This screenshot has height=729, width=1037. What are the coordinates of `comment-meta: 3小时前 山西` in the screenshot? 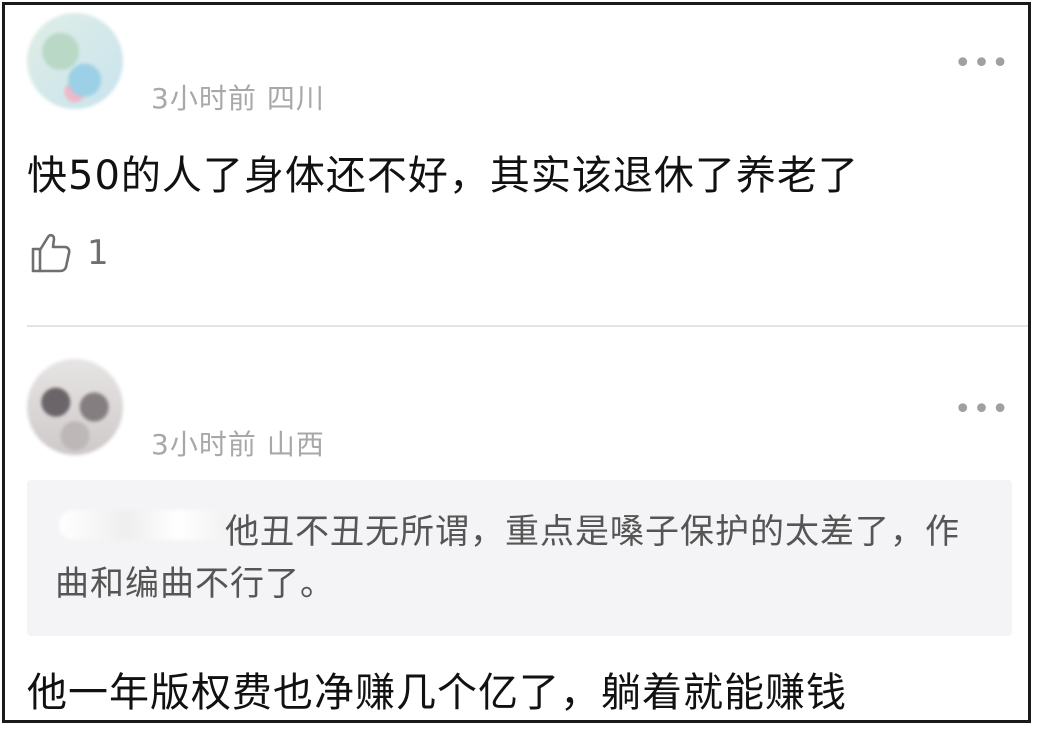 It's located at (238, 443).